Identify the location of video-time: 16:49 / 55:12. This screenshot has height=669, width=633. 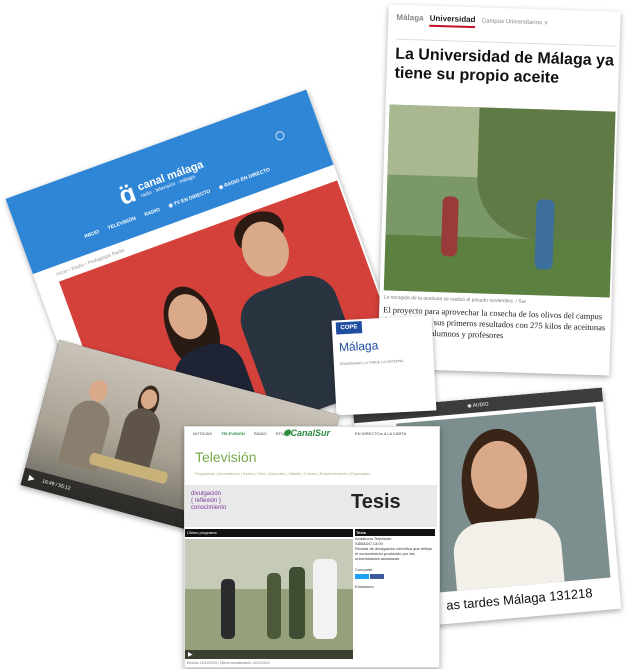
(56, 485).